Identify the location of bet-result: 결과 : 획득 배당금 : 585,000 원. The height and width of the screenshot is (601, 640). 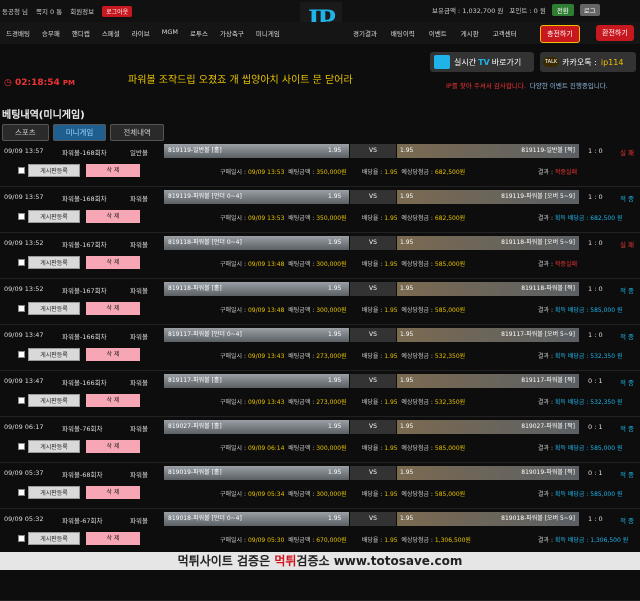
(580, 494).